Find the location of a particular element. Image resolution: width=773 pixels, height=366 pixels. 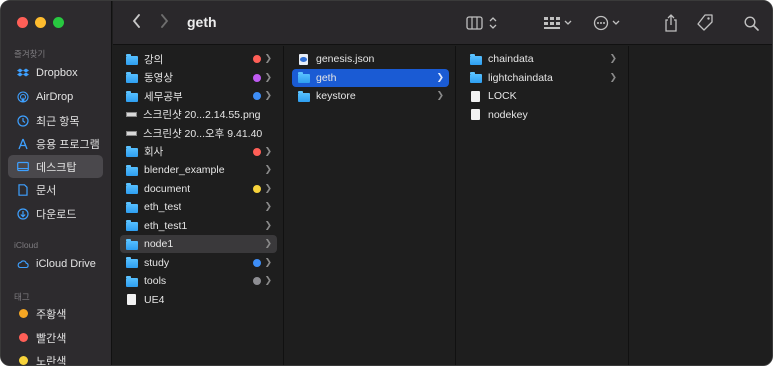

file-item: 스크린샷 20...오후 9.41.40 is located at coordinates (198, 133).